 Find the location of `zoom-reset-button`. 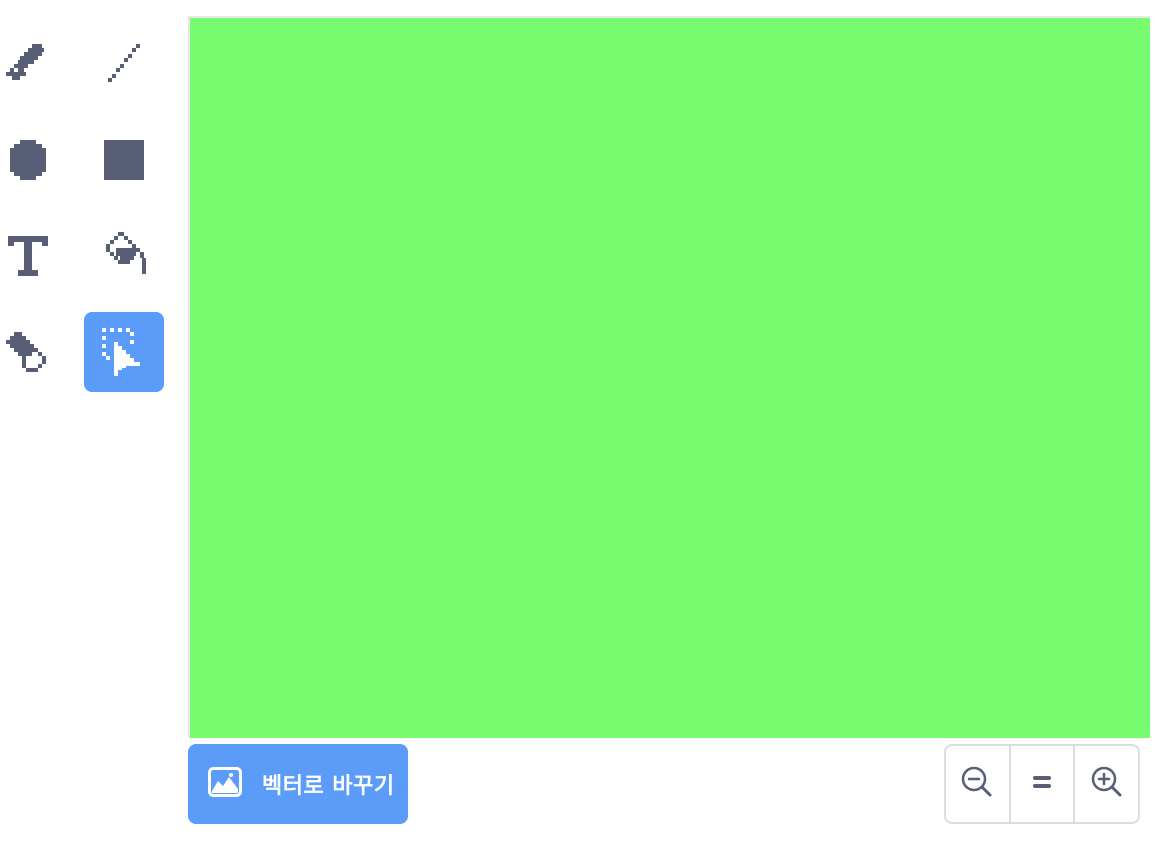

zoom-reset-button is located at coordinates (1041, 784).